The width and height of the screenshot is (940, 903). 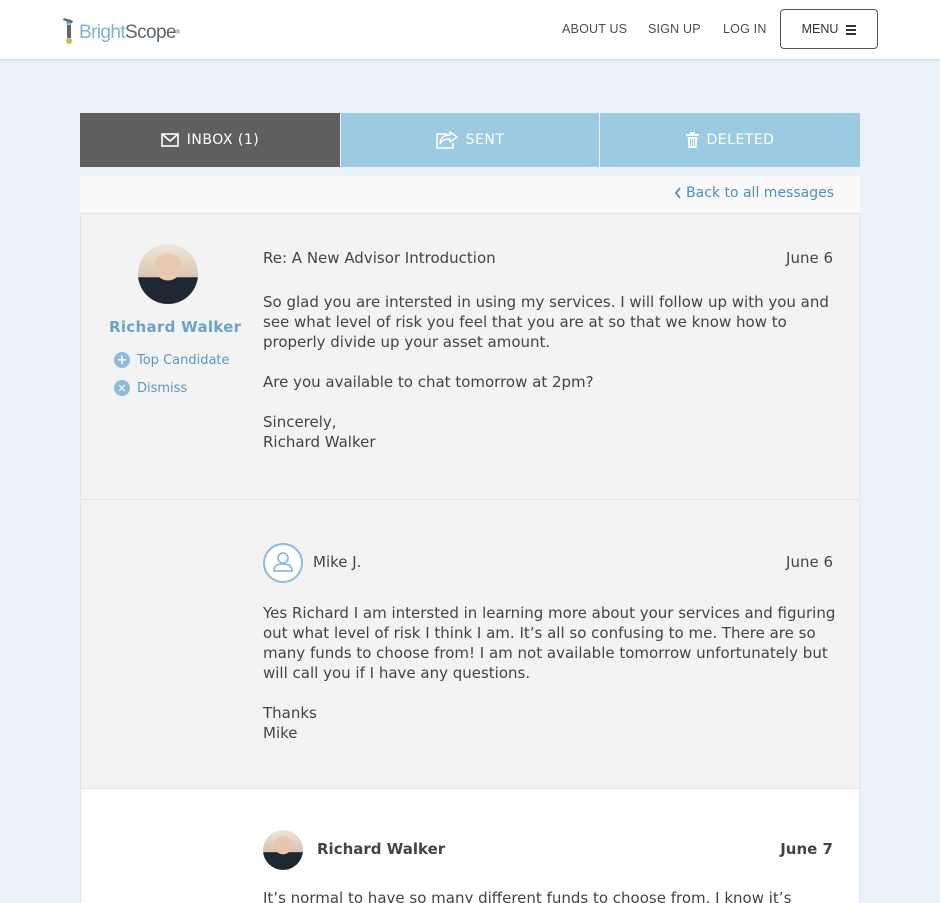 What do you see at coordinates (745, 29) in the screenshot?
I see `nav-log-in: LOG IN` at bounding box center [745, 29].